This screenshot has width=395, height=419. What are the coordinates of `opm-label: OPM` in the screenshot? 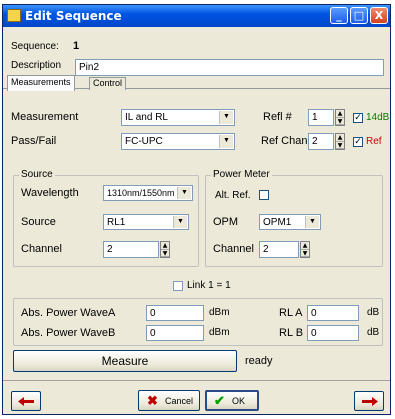 It's located at (226, 222).